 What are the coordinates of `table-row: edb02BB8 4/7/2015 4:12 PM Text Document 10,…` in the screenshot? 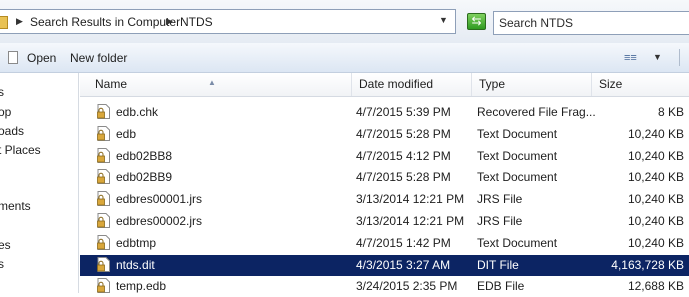 It's located at (384, 156).